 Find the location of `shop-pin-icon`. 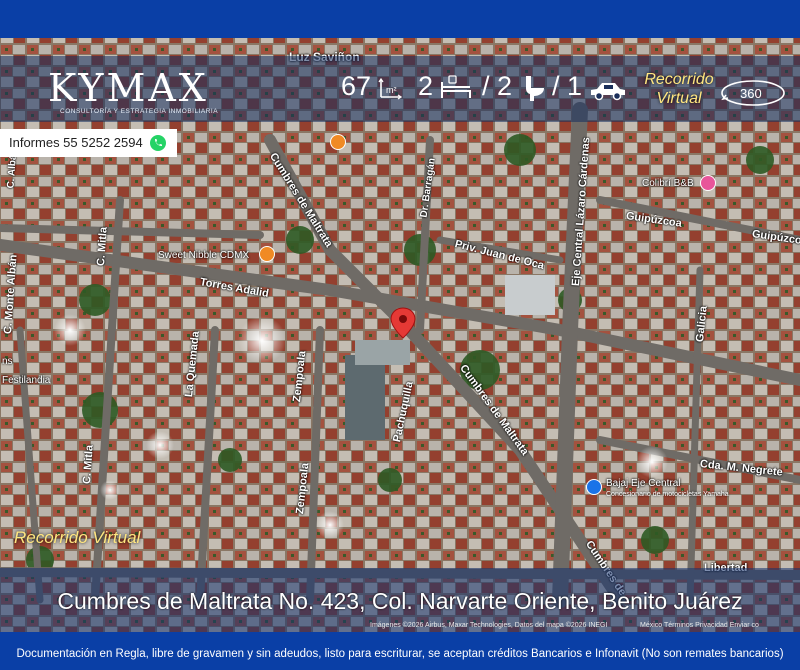

shop-pin-icon is located at coordinates (594, 487).